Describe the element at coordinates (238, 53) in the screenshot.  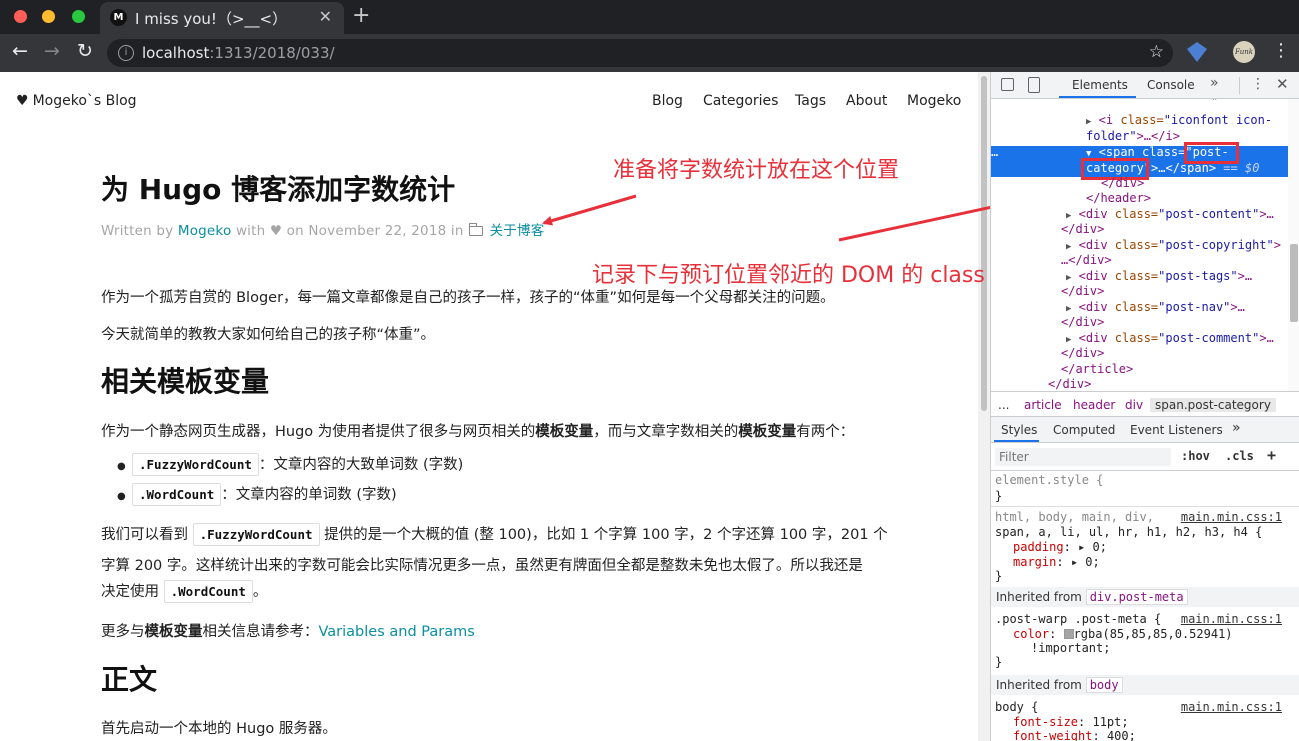
I see `url-text: localhost:1313/2018/033/` at that location.